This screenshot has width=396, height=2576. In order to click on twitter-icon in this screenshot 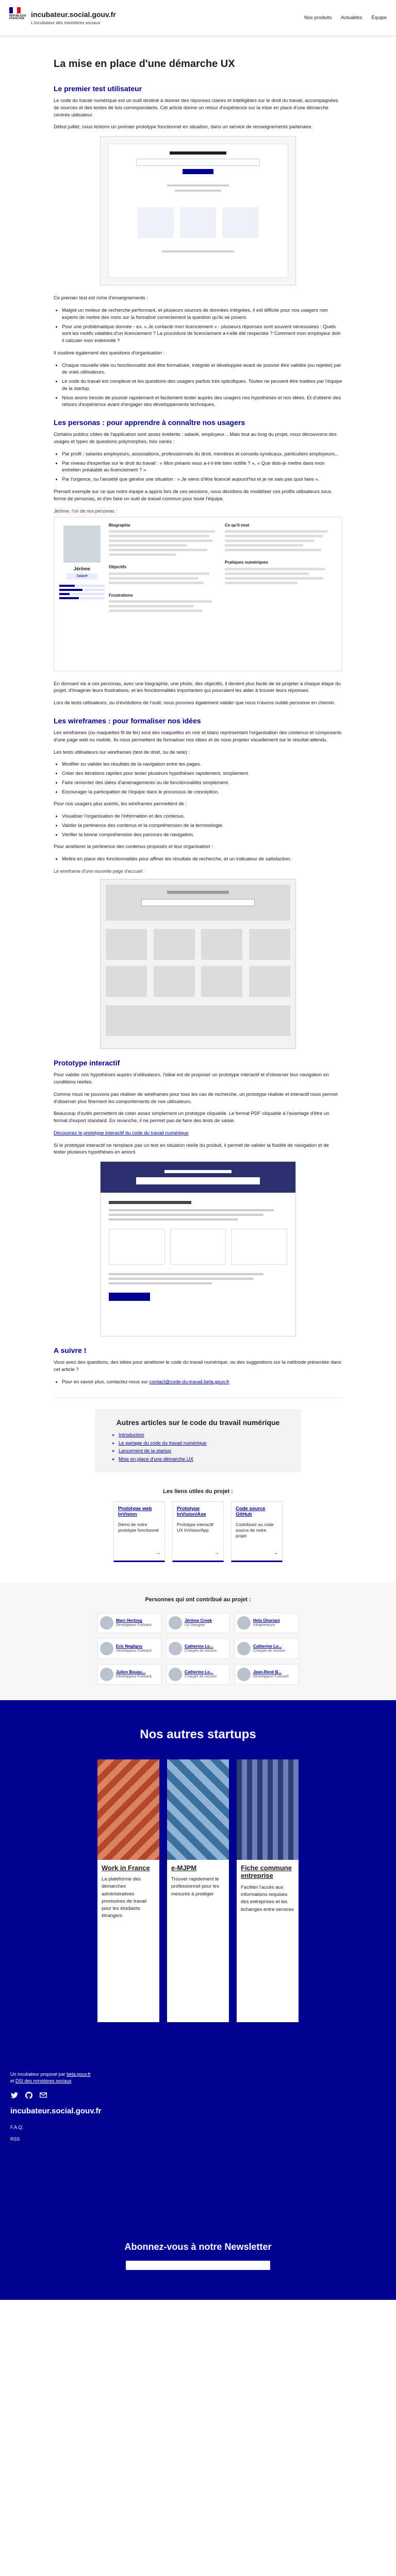, I will do `click(14, 2095)`.